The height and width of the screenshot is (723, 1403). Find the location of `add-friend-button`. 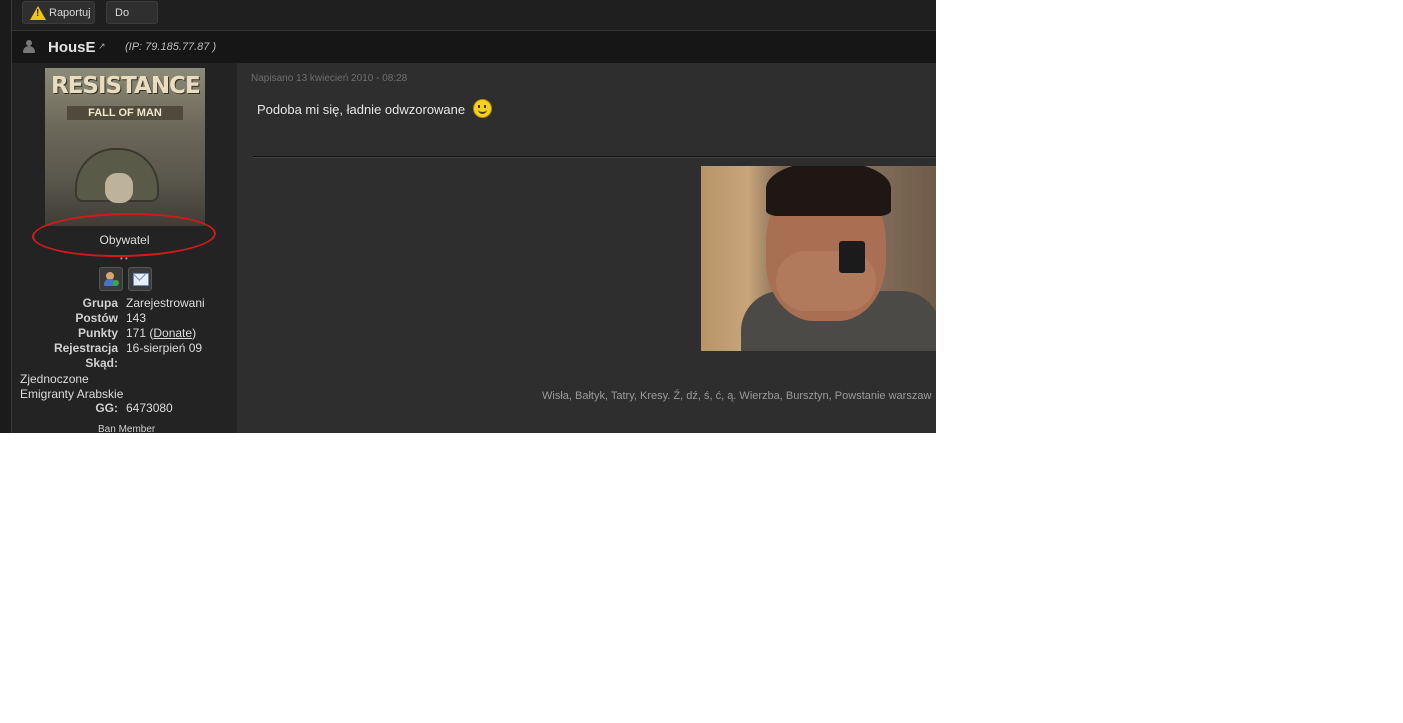

add-friend-button is located at coordinates (111, 279).